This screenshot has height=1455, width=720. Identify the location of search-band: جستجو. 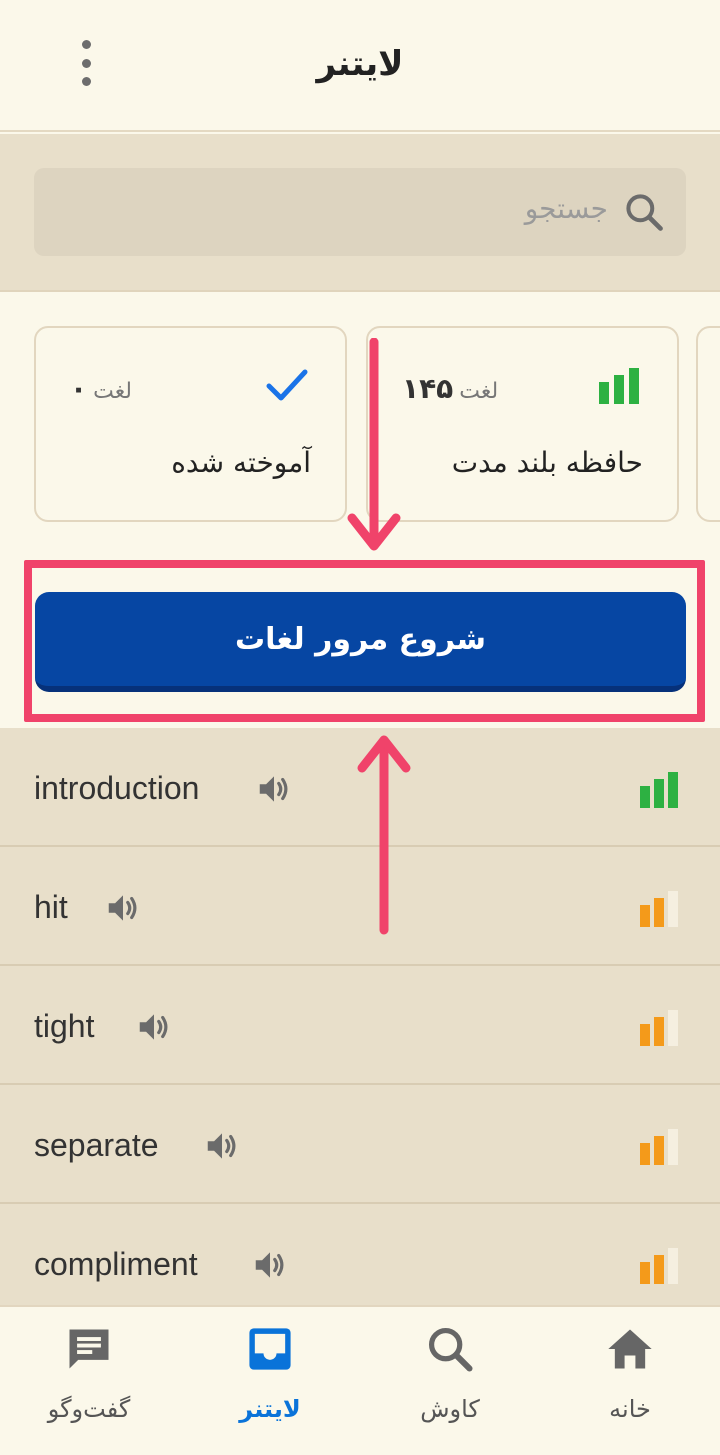
(360, 213).